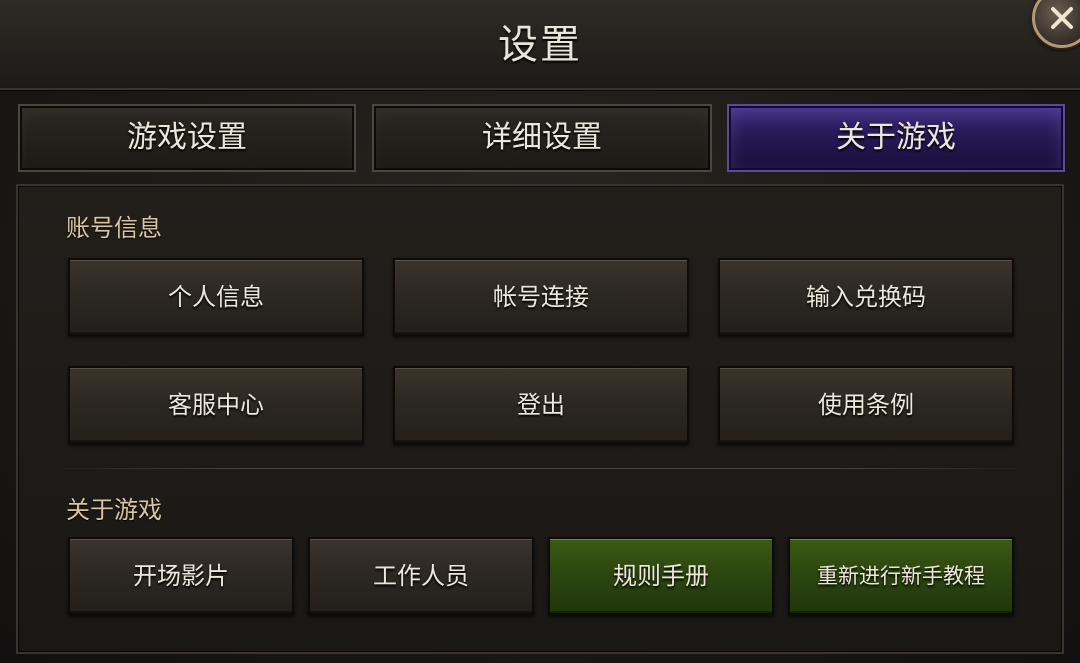 This screenshot has width=1080, height=663. I want to click on close-icon, so click(1062, 18).